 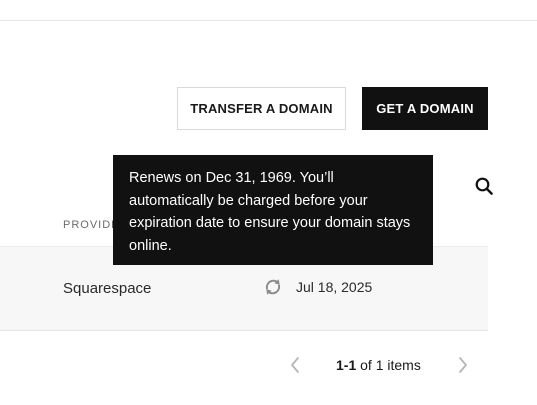 I want to click on expiration-date: Jul 18, 2025, so click(x=334, y=287).